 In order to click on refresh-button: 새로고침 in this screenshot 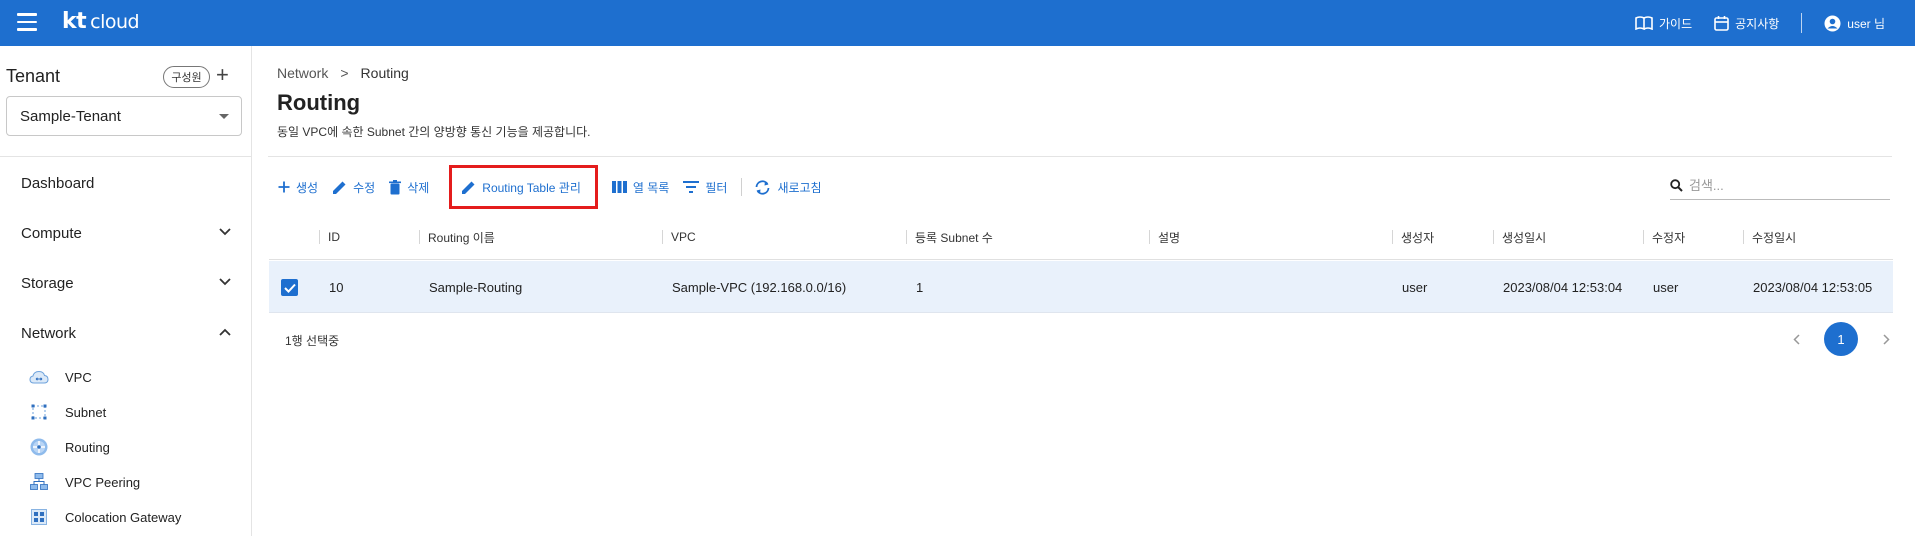, I will do `click(788, 187)`.